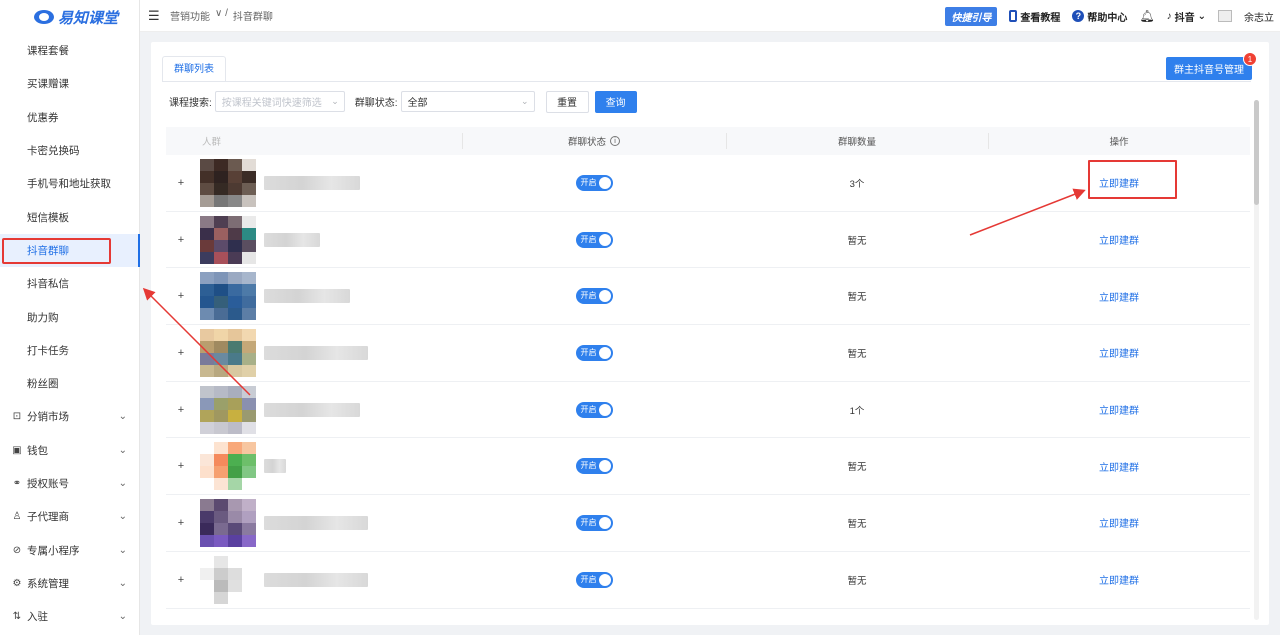 This screenshot has width=1280, height=635. What do you see at coordinates (69, 583) in the screenshot?
I see `sidebar-group: ⚙ 系统管理 ⌄` at bounding box center [69, 583].